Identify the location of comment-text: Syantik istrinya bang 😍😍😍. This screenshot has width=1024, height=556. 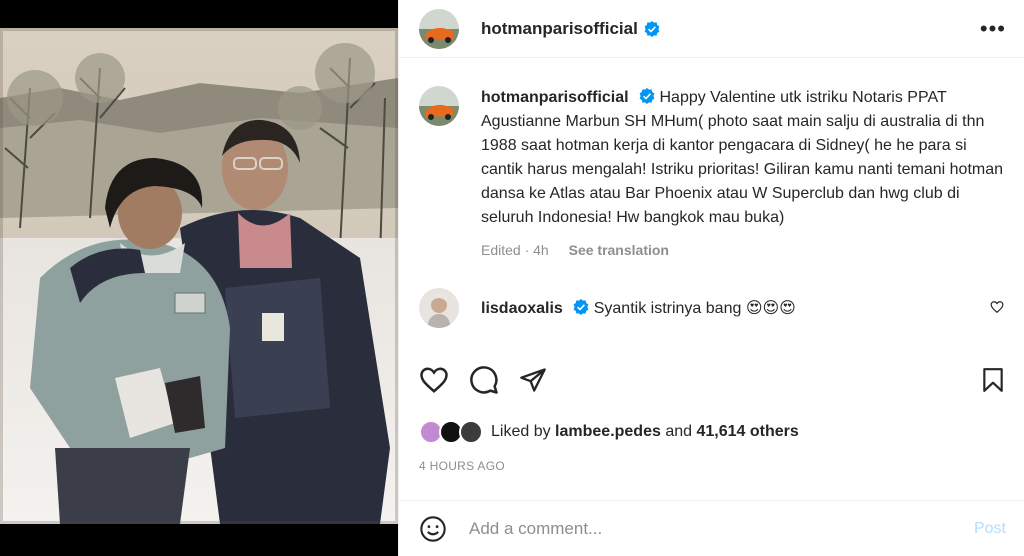
(694, 308).